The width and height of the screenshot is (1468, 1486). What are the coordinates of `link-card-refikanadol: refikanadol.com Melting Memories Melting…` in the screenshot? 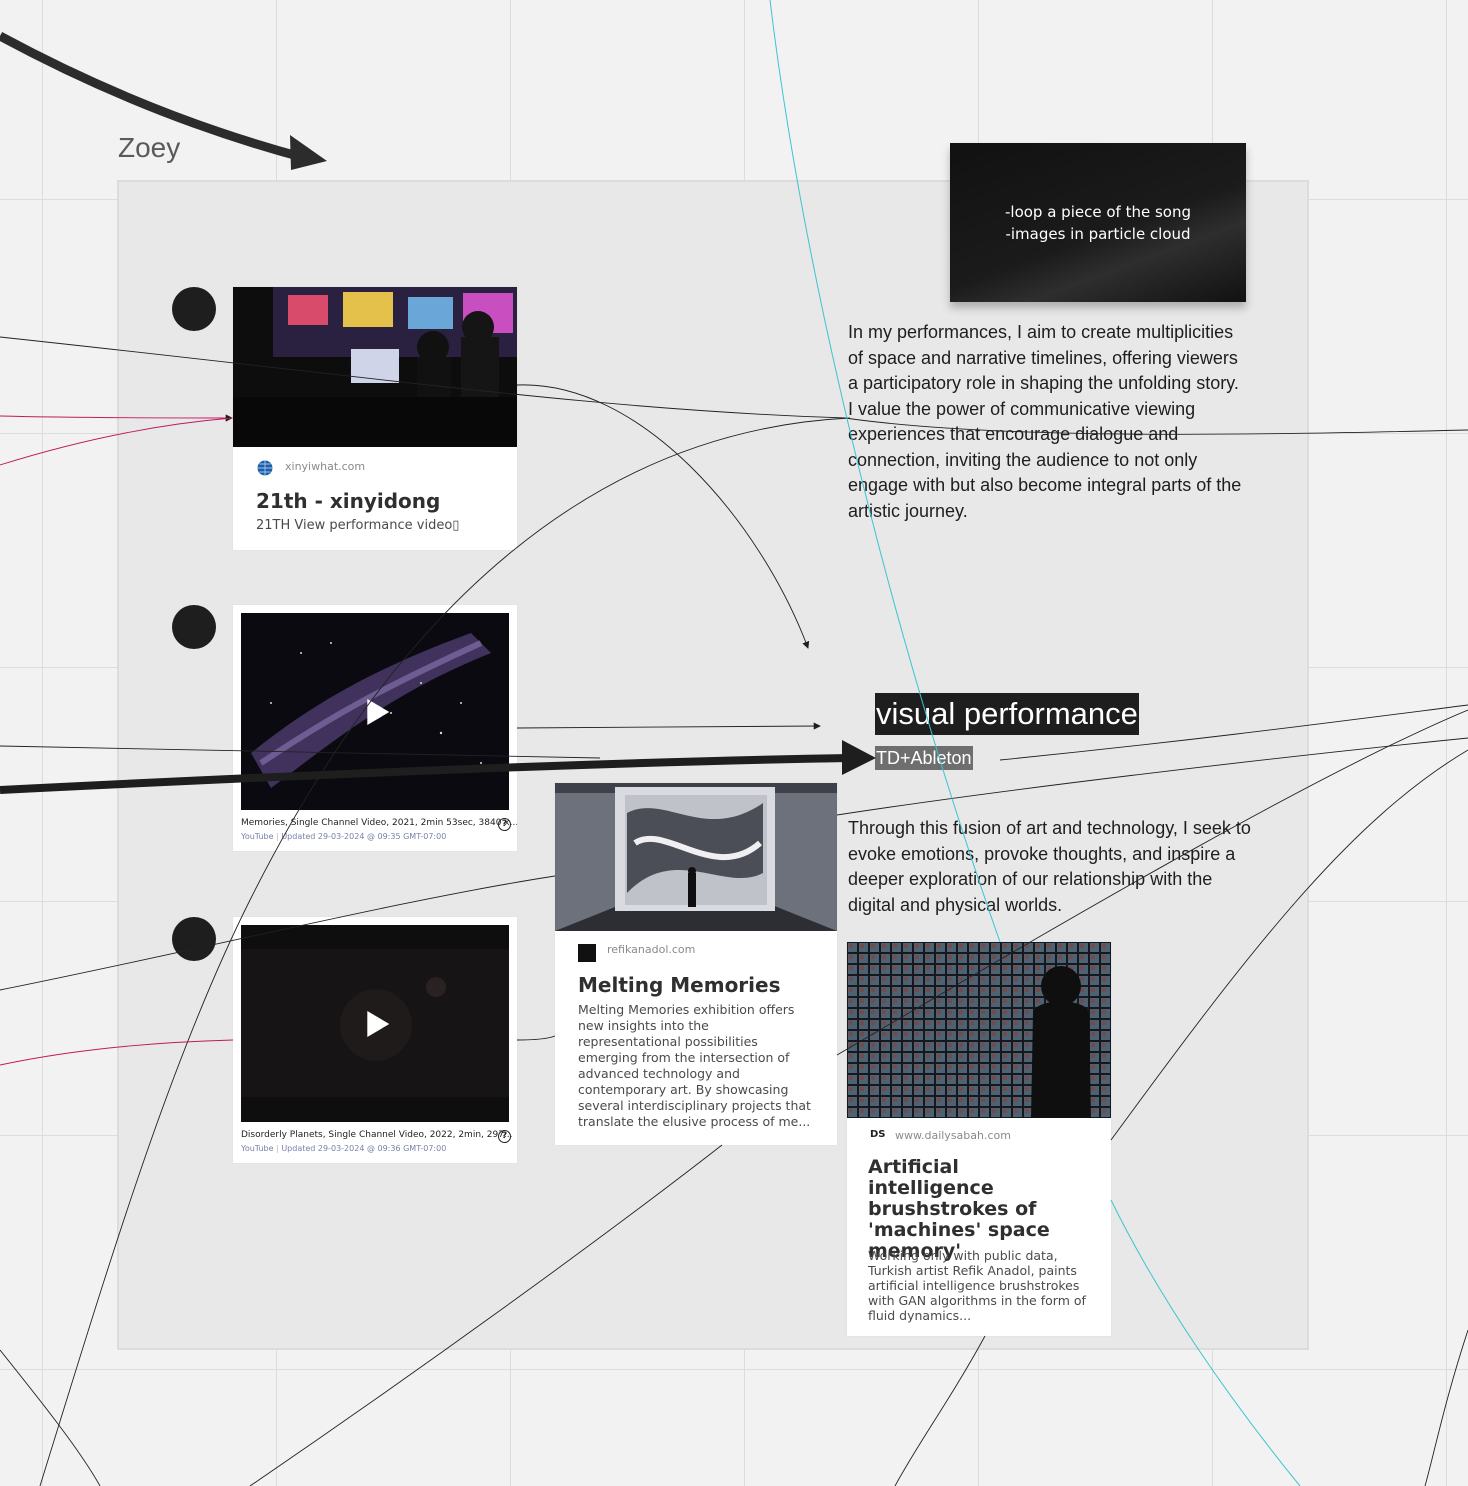 It's located at (696, 964).